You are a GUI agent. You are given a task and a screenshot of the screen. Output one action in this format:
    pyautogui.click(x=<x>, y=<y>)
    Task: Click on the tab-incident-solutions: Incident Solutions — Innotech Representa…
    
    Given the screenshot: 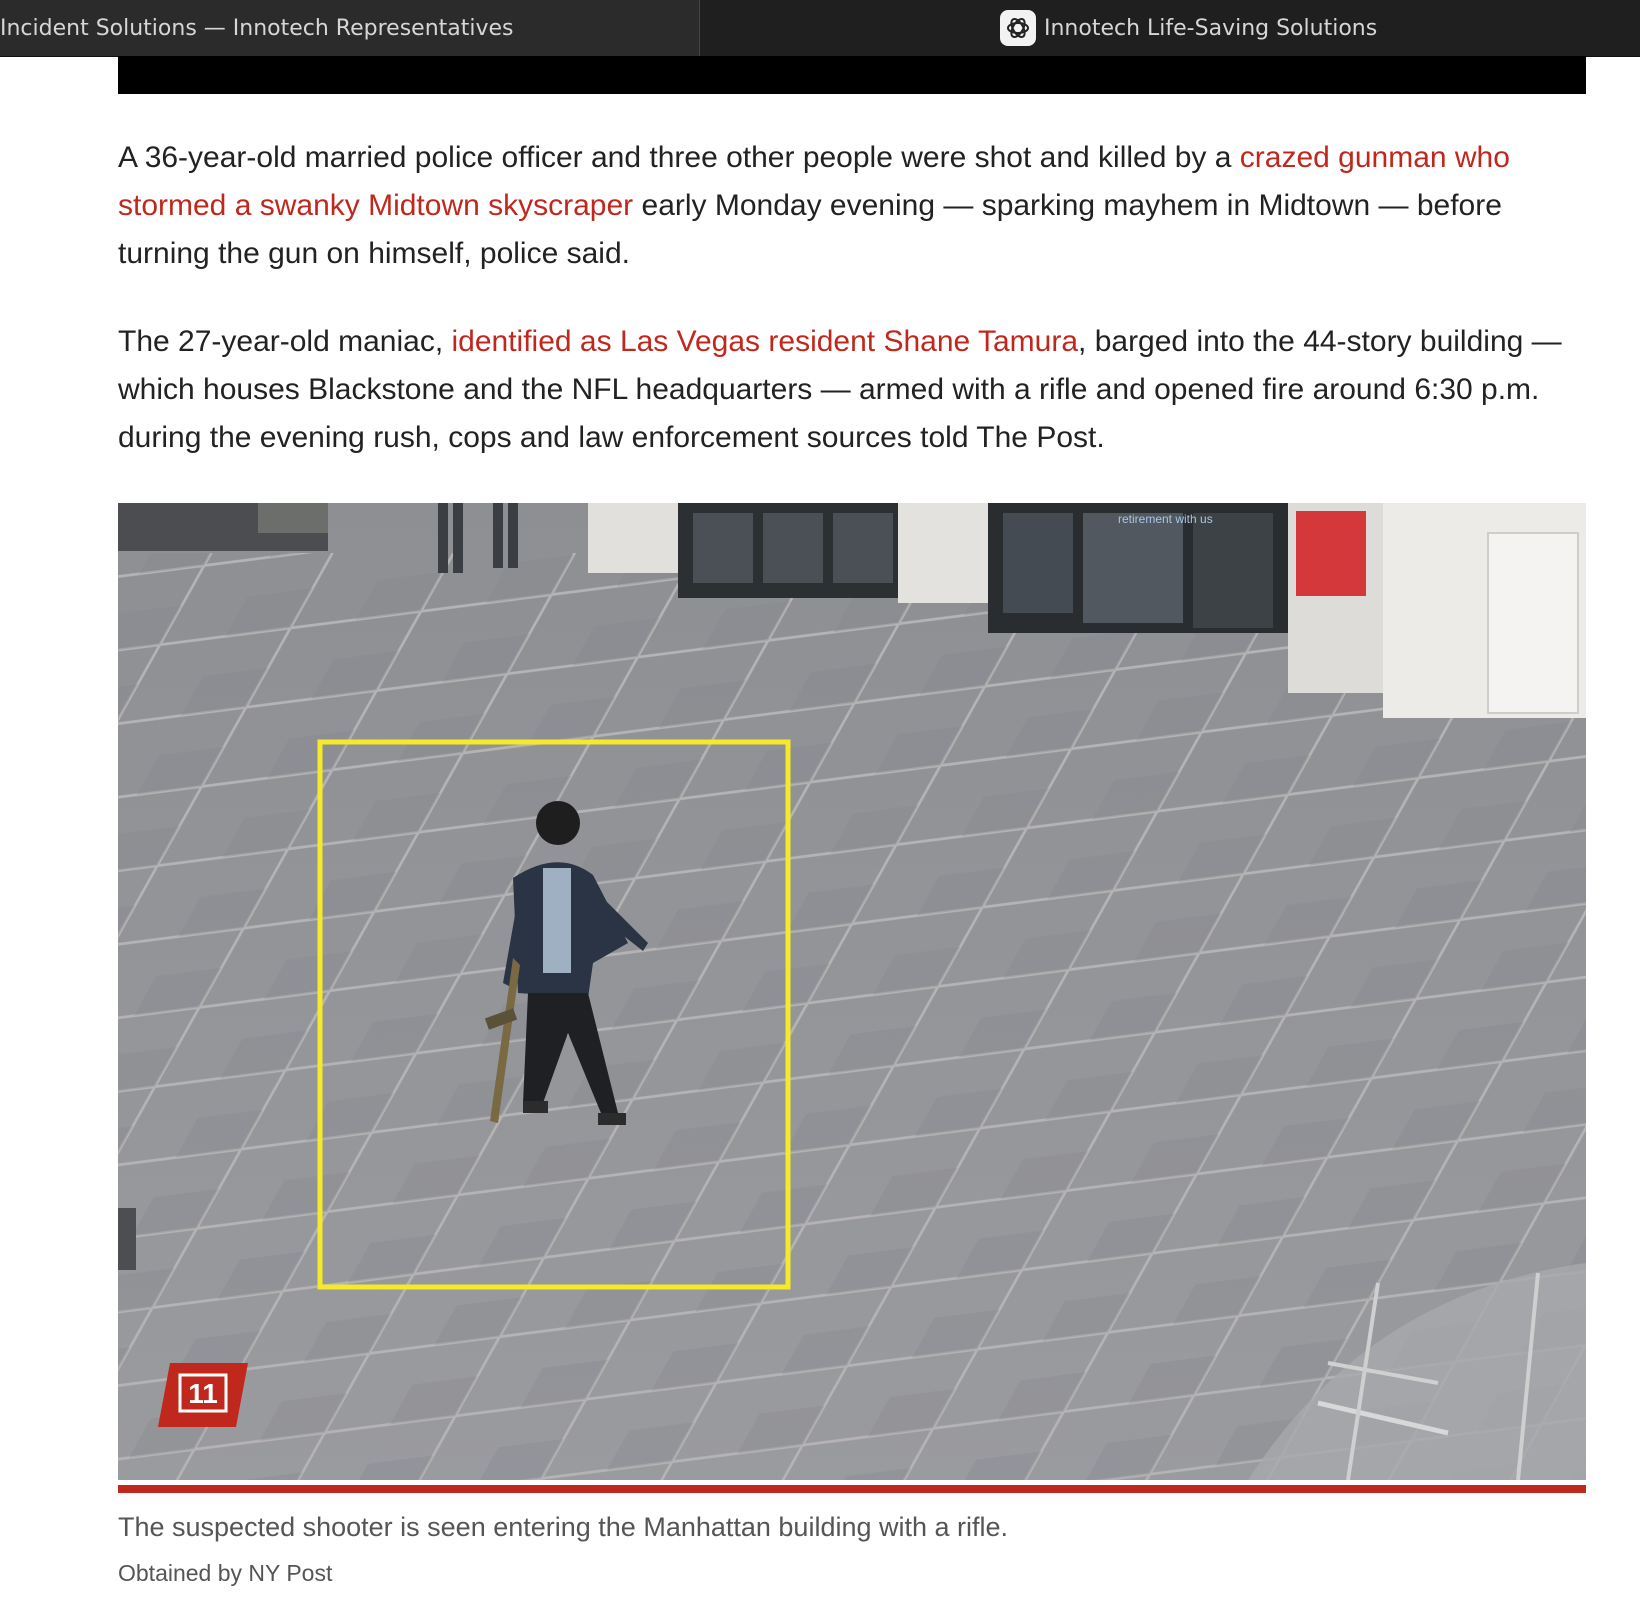 What is the action you would take?
    pyautogui.click(x=350, y=28)
    